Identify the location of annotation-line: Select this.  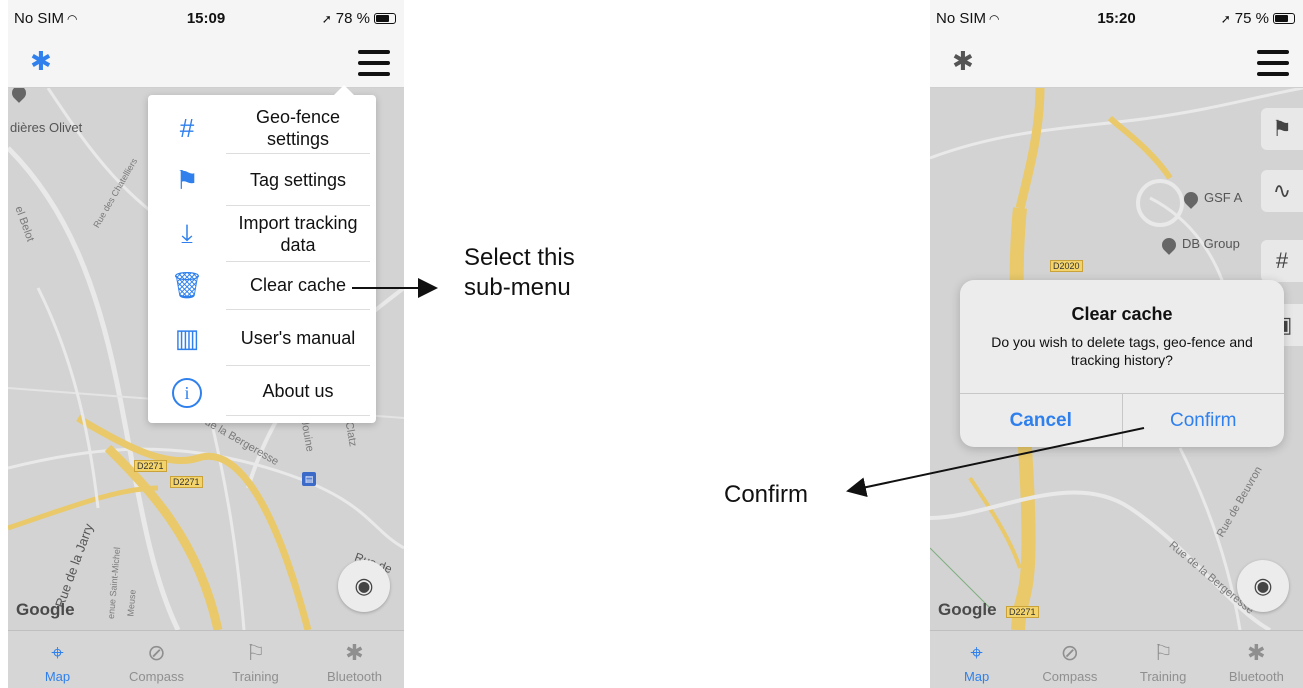
(519, 257).